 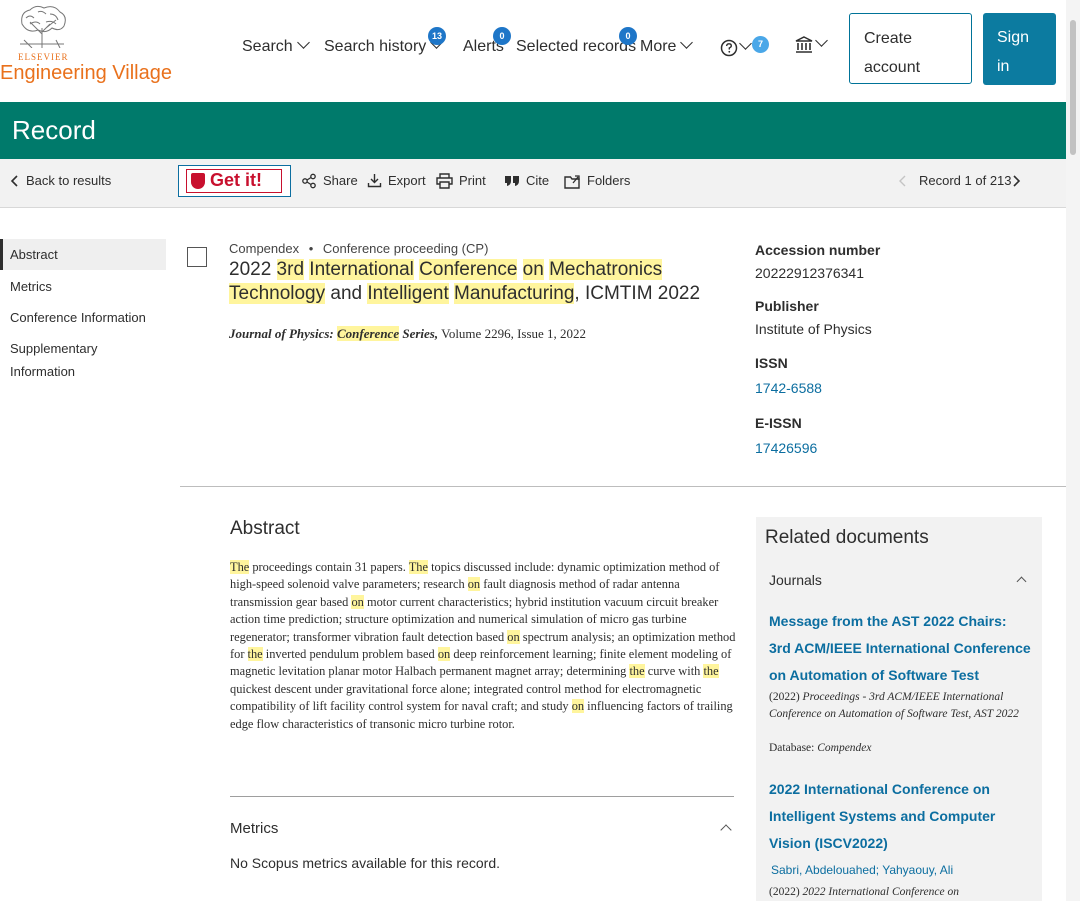 I want to click on publisher-value: Institute of Physics, so click(x=813, y=329).